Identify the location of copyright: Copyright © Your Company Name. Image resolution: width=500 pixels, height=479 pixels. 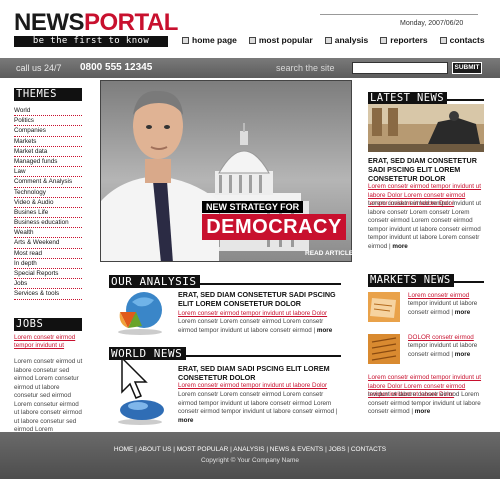
(249, 460).